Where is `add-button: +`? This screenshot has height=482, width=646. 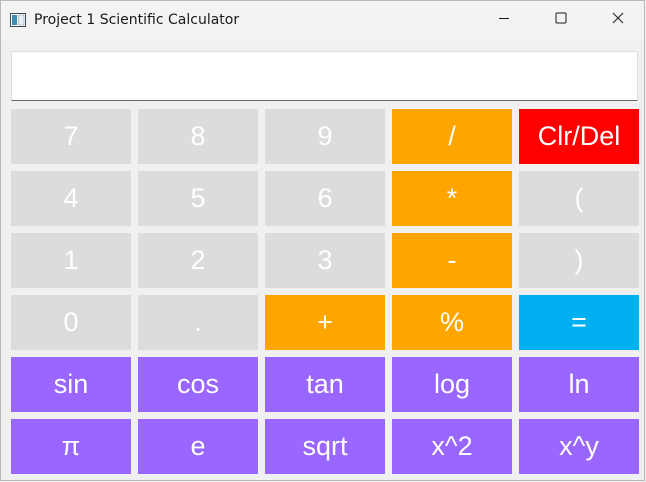 add-button: + is located at coordinates (325, 322).